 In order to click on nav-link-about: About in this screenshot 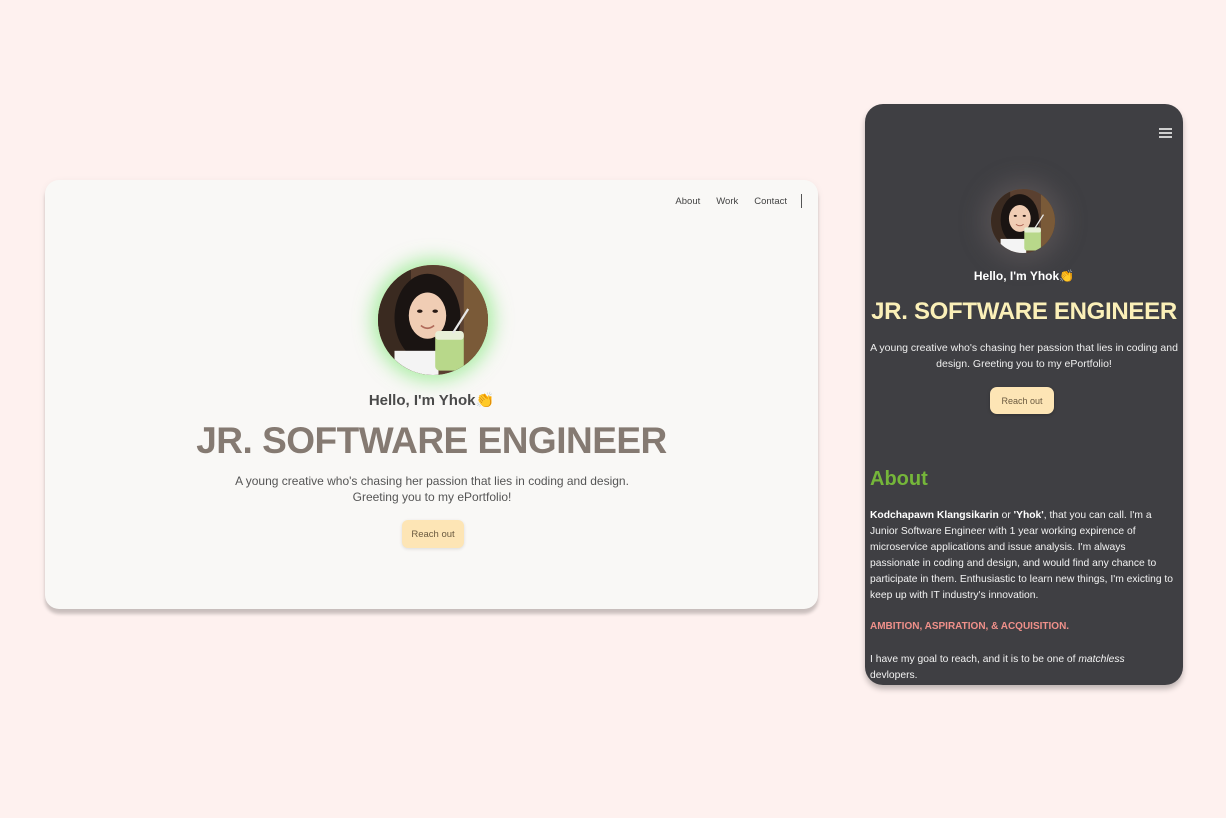, I will do `click(687, 201)`.